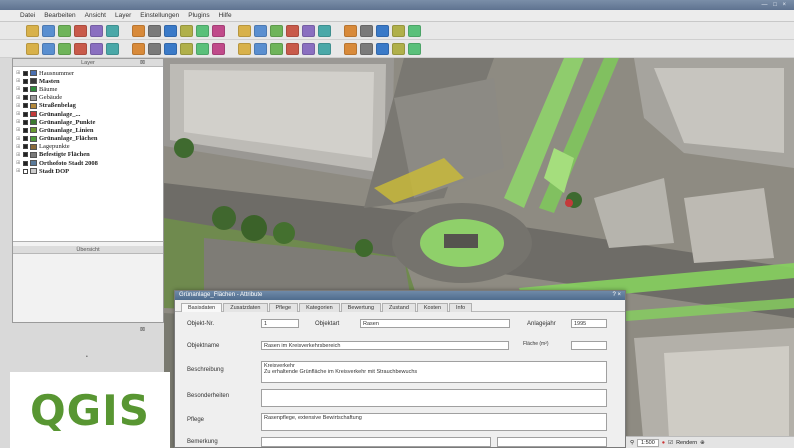  I want to click on add-postgis-icon, so click(64, 48).